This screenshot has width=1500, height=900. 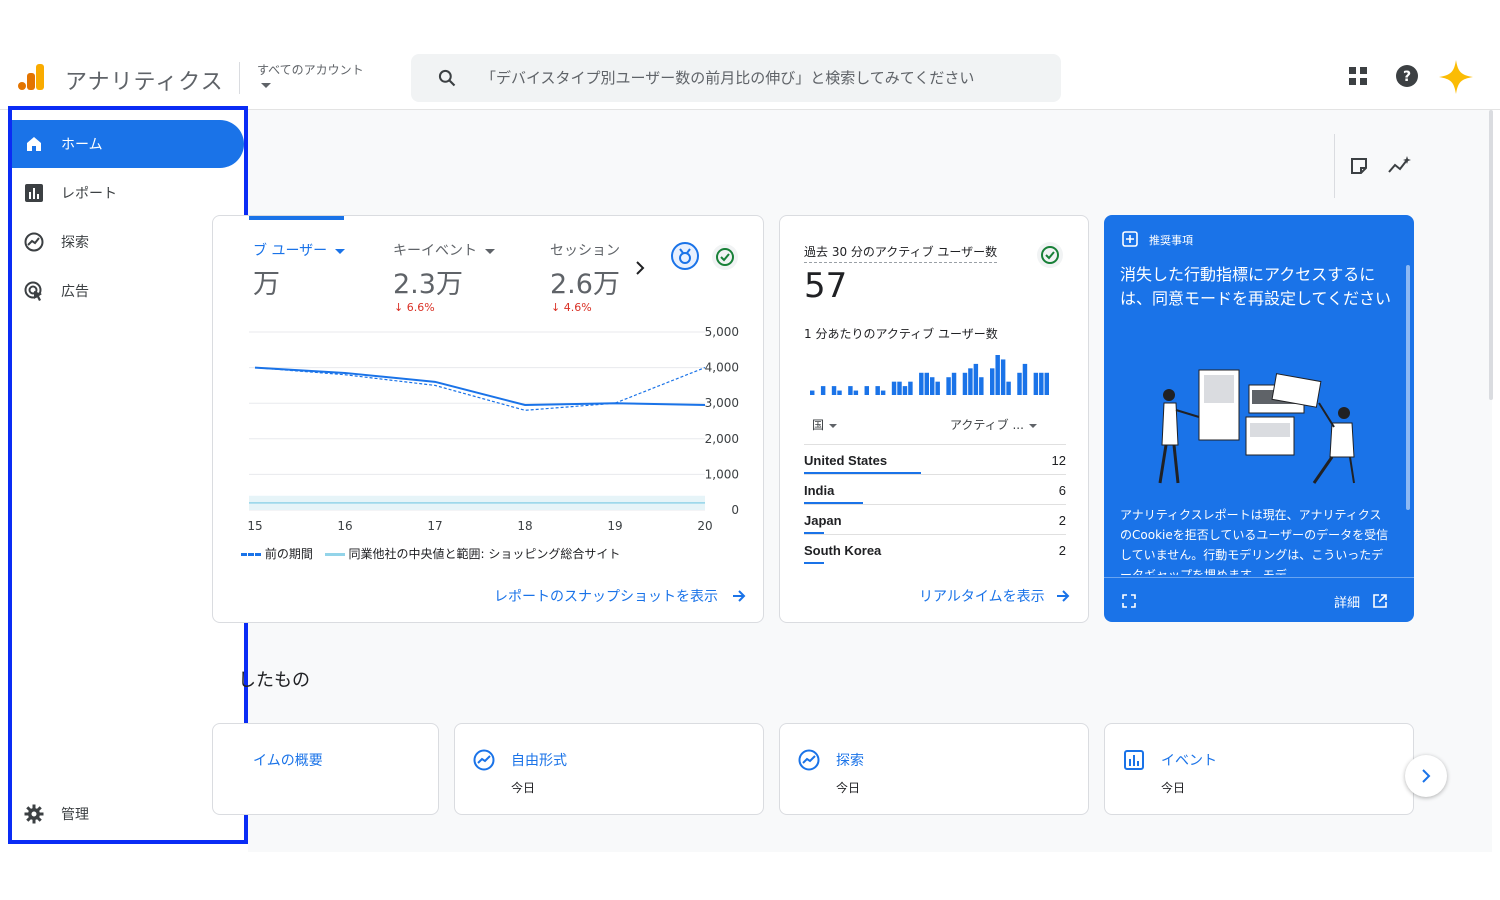 I want to click on bar-chart-icon, so click(x=1134, y=760).